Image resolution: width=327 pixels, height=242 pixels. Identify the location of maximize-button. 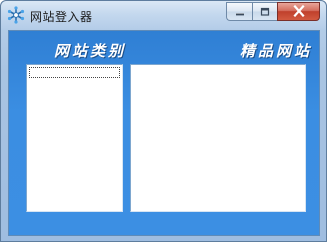
(264, 11).